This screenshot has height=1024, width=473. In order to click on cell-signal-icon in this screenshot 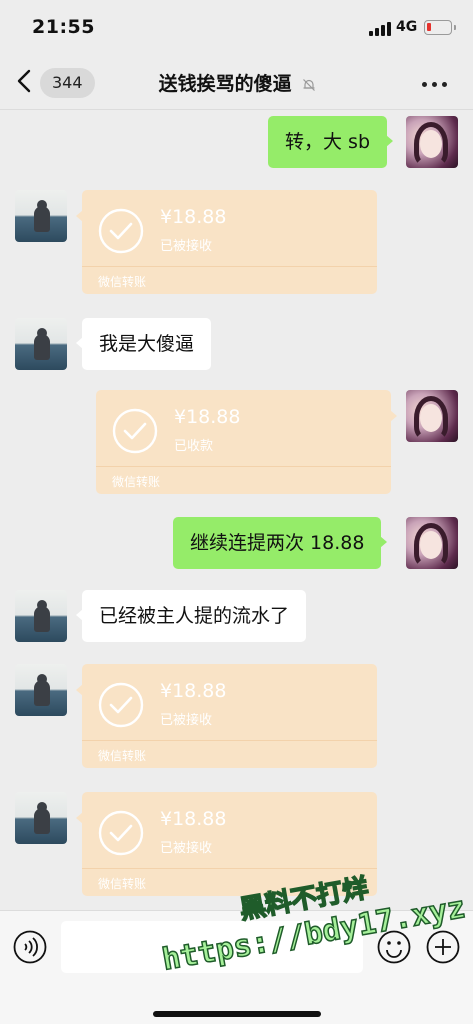, I will do `click(380, 29)`.